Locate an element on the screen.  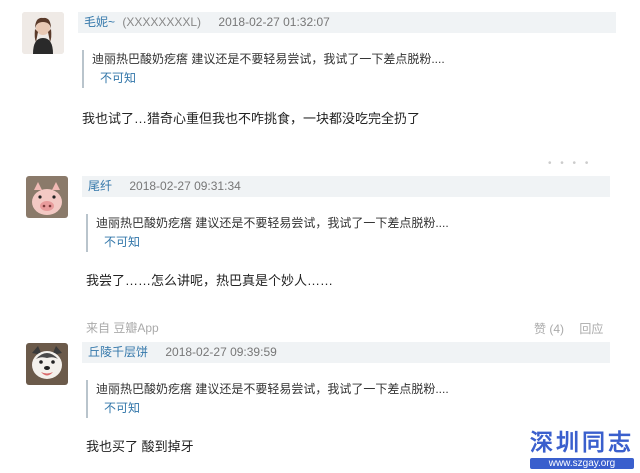
watermark-title: 深圳同志 is located at coordinates (582, 442).